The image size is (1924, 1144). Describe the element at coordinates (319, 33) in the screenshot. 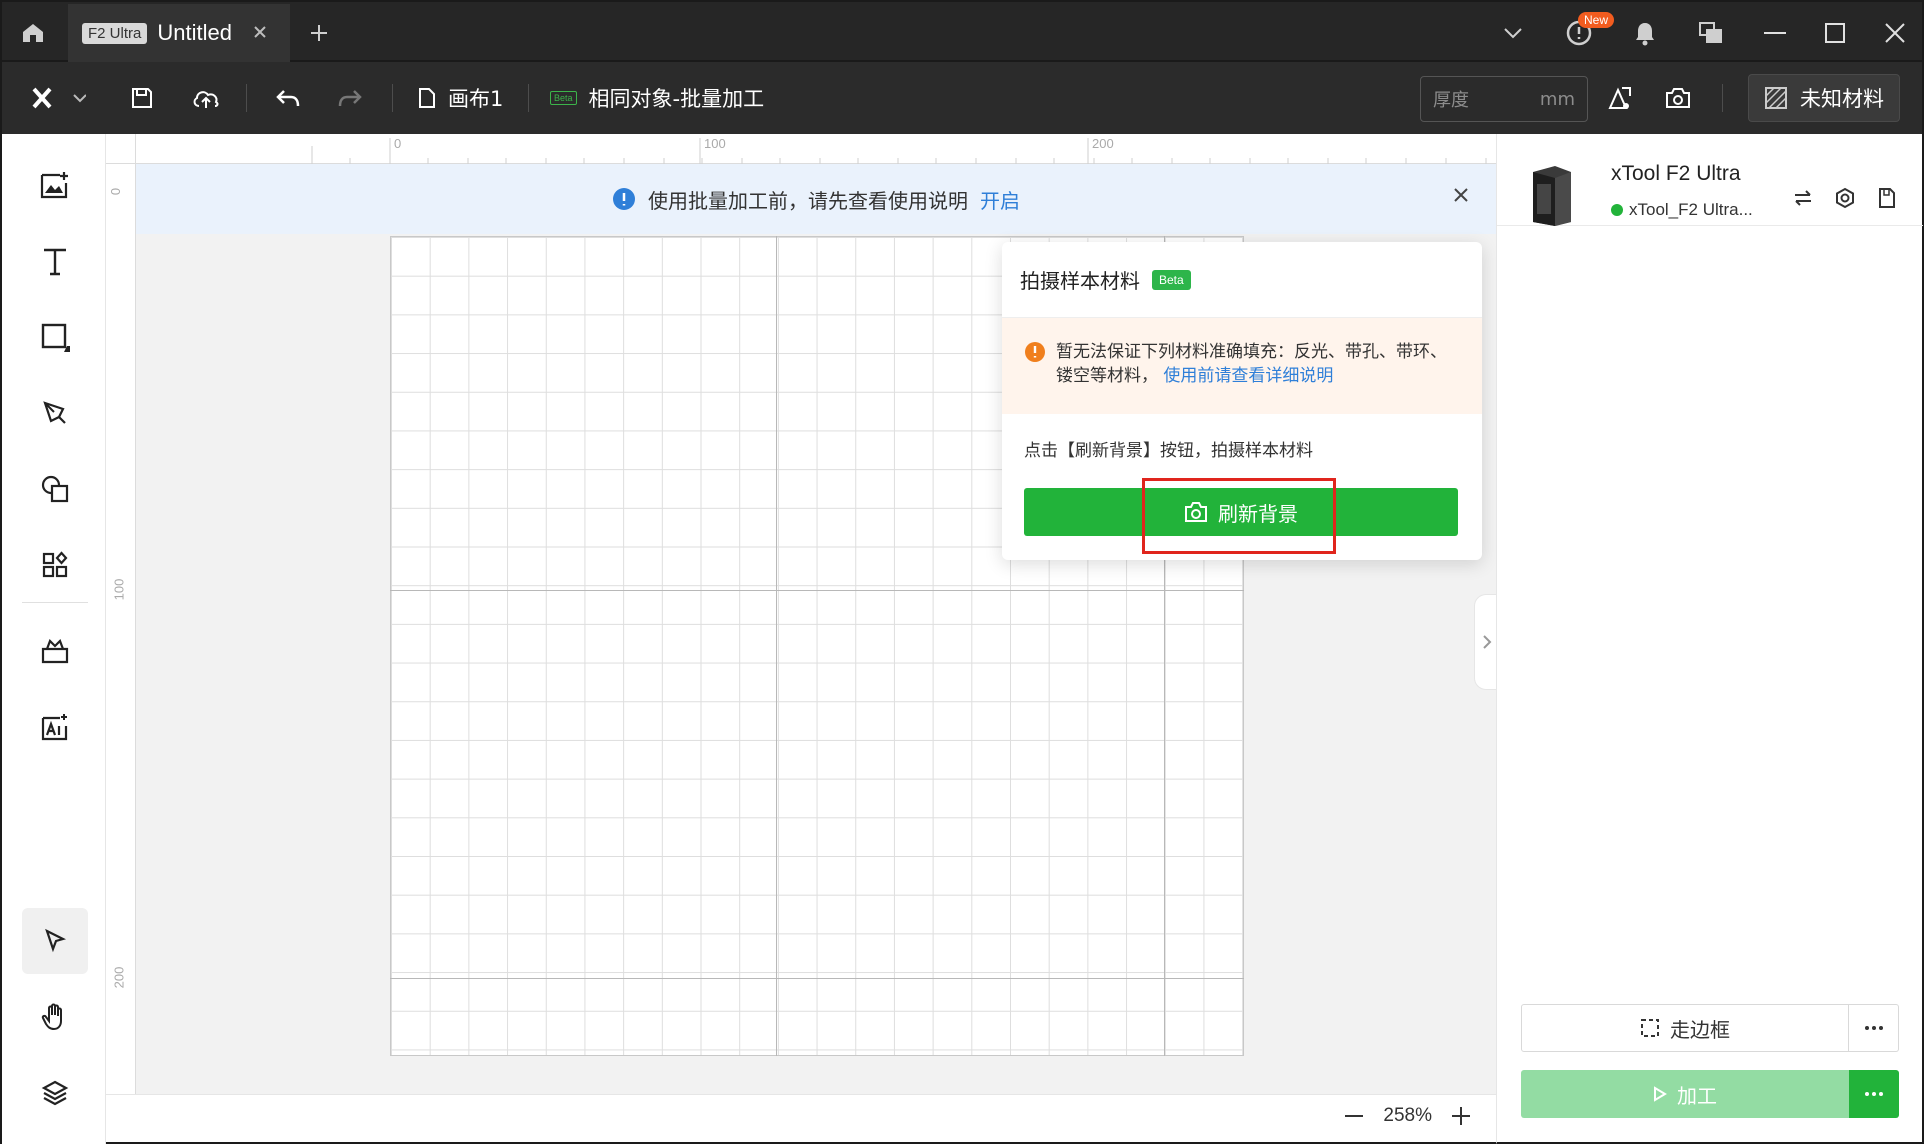

I see `new-tab-icon` at that location.